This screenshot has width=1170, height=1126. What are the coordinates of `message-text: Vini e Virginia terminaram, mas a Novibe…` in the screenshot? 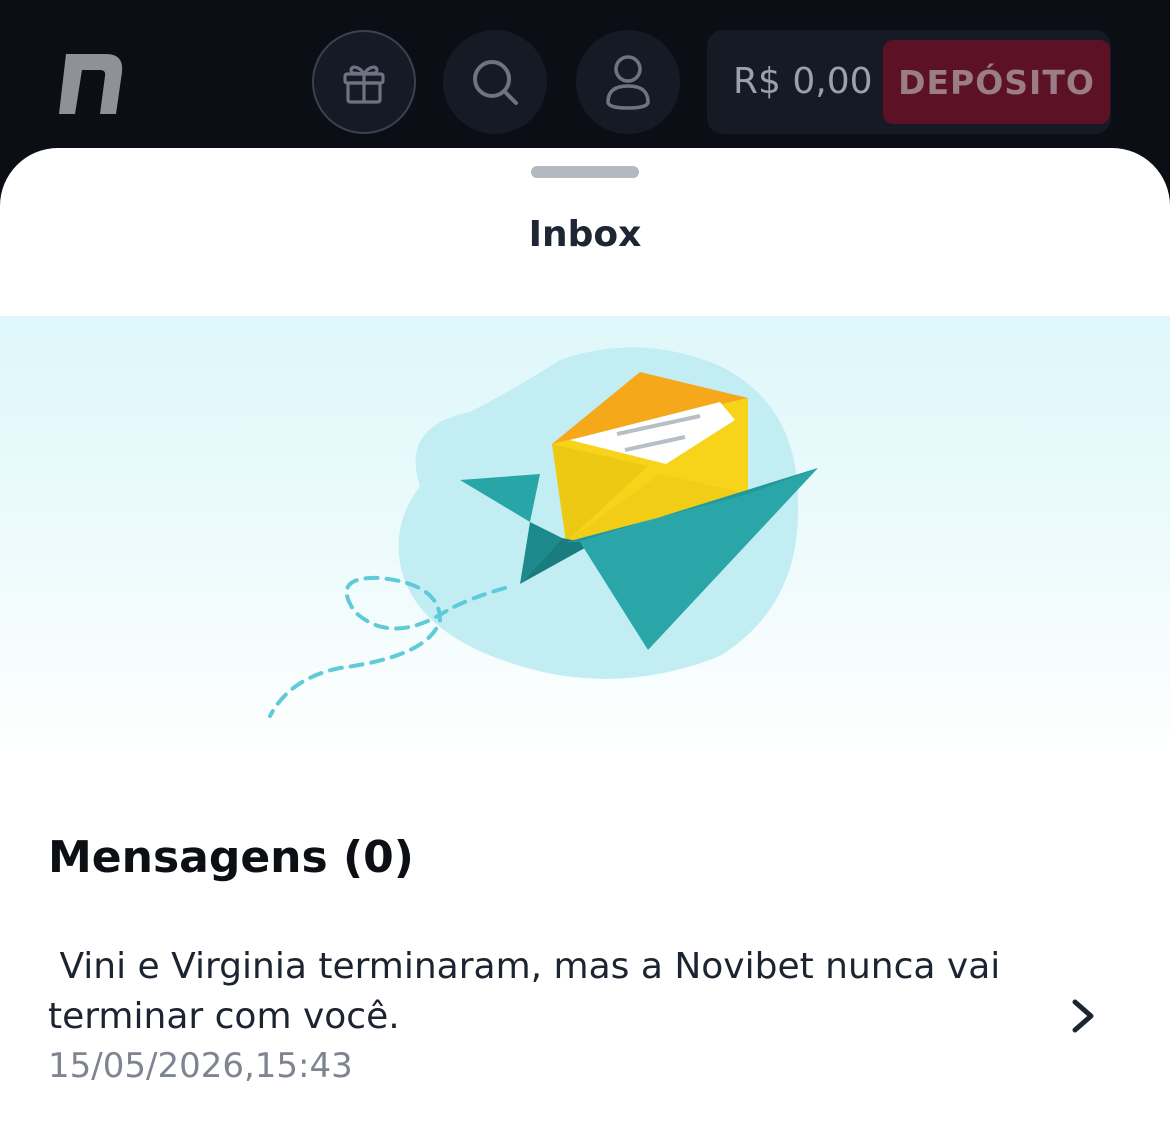 It's located at (530, 991).